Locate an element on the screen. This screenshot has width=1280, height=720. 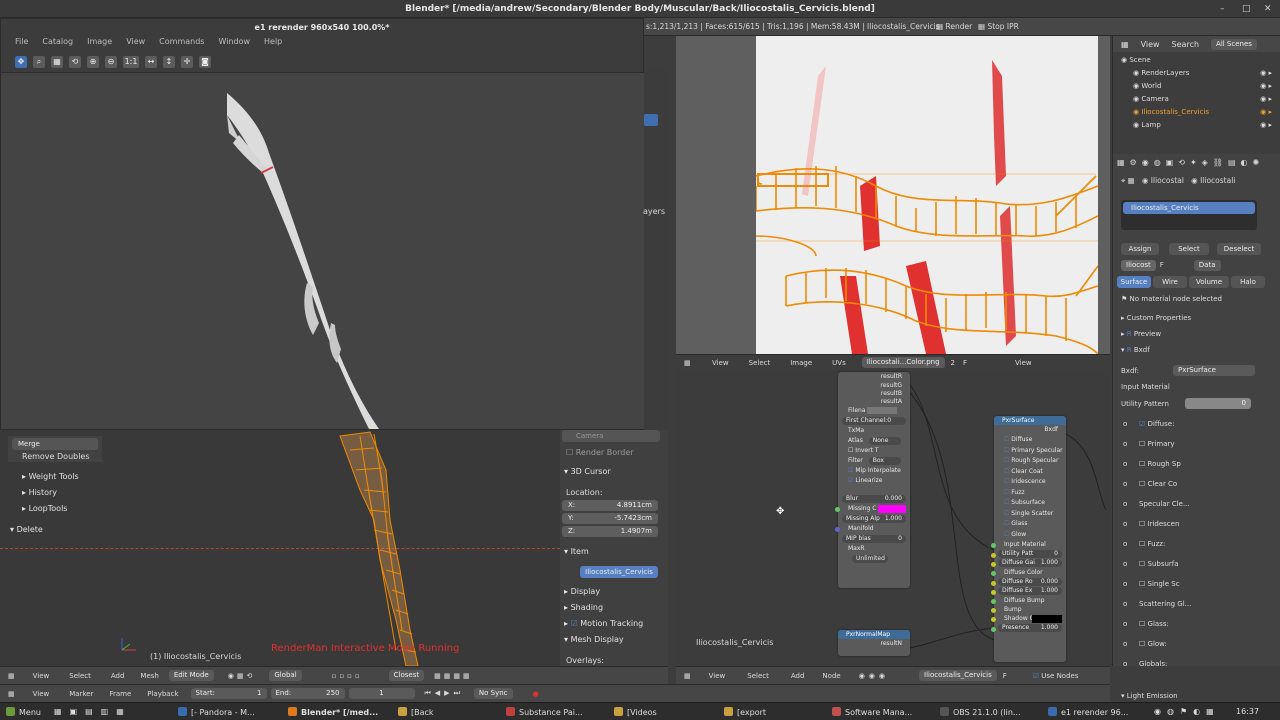
stop-ipr-button: ▦ Stop IPR is located at coordinates (998, 26).